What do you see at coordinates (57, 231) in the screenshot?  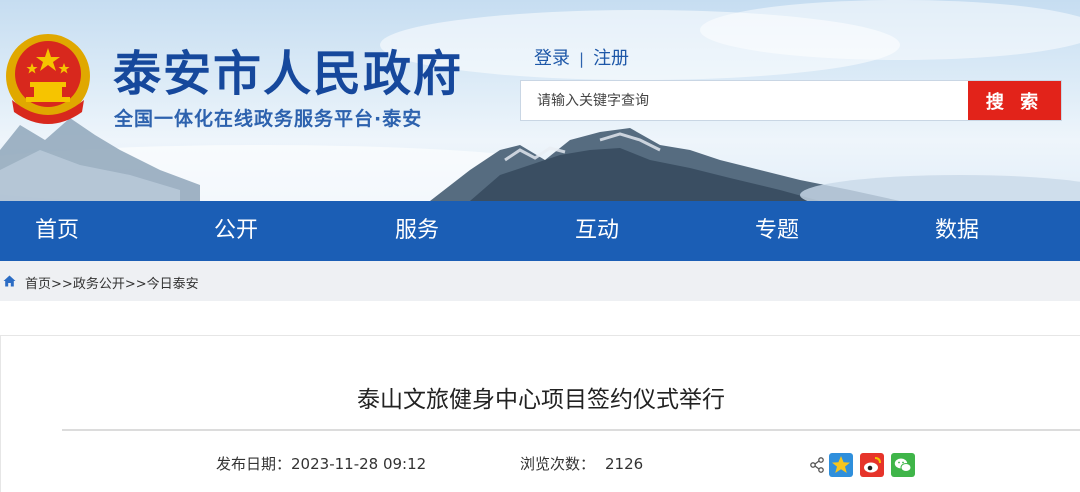 I see `nav-item-home: 首页` at bounding box center [57, 231].